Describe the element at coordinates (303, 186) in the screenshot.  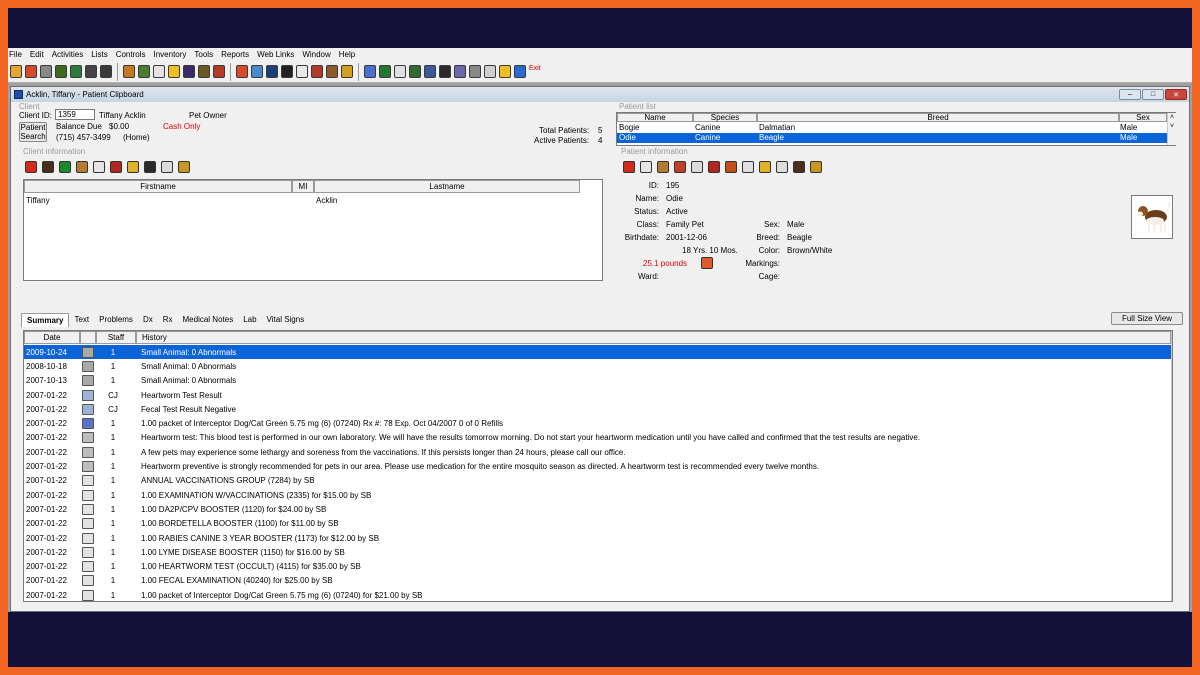
I see `mi-header: MI` at that location.